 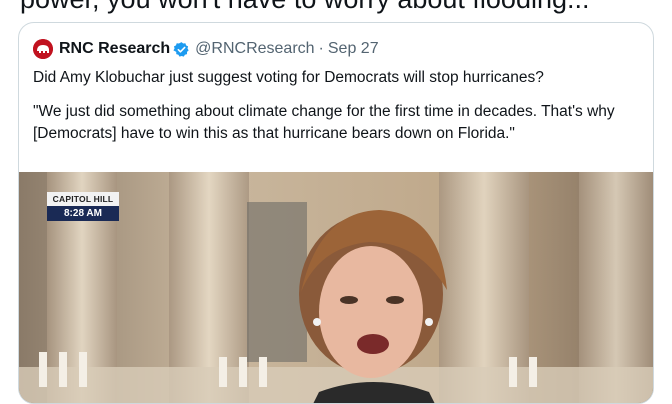 I want to click on location-label: CAPITOL HILL, so click(x=83, y=199).